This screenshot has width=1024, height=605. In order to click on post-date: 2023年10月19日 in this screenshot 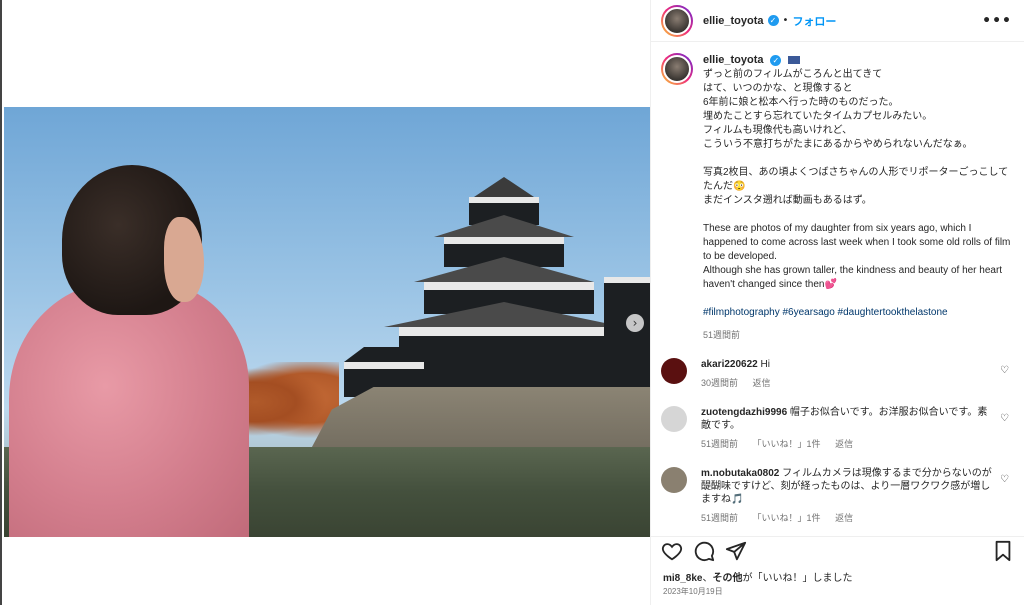, I will do `click(693, 591)`.